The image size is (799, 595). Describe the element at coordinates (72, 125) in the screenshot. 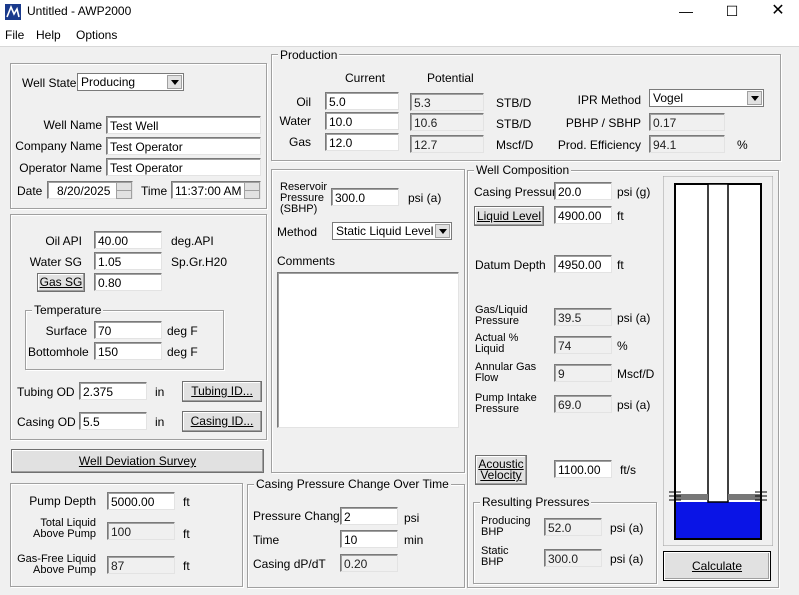

I see `well-name-label: Well Name` at that location.